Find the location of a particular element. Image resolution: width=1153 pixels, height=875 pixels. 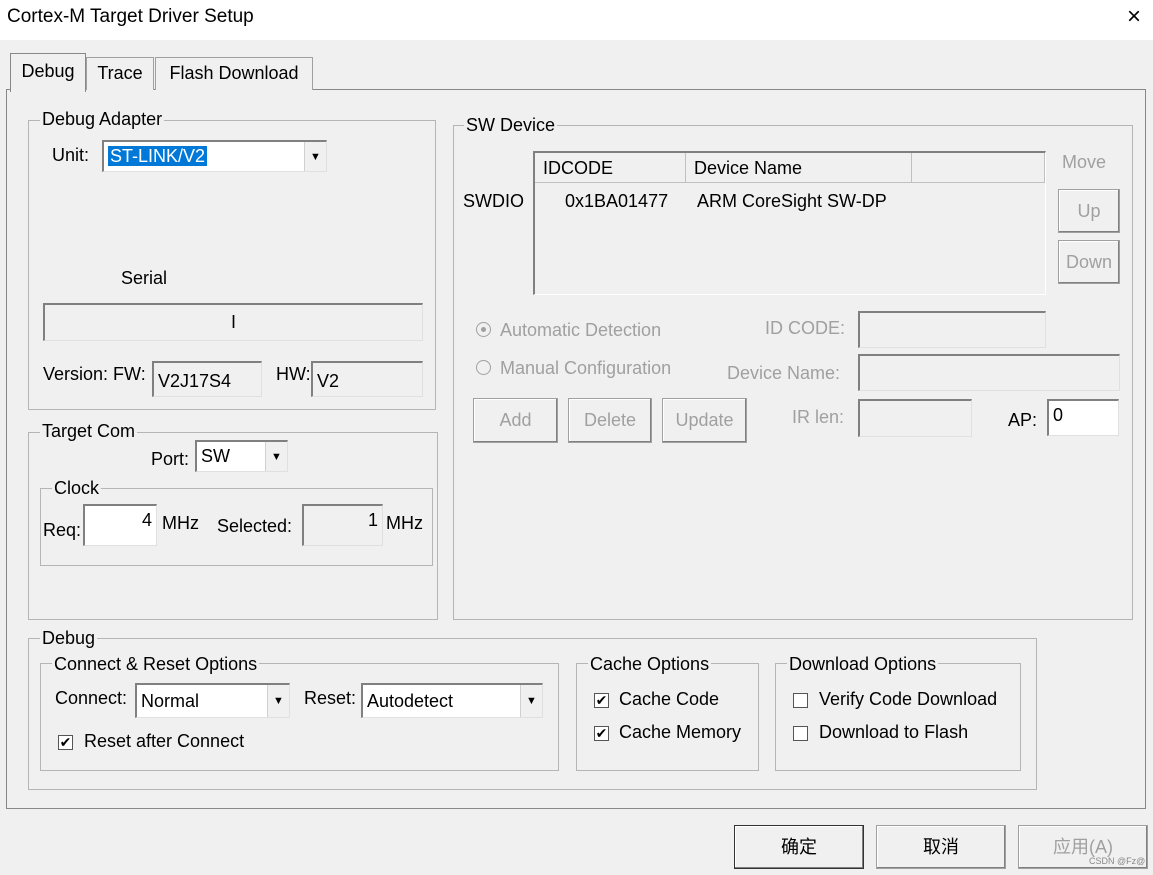

row-idcode: 0x1BA01477 is located at coordinates (616, 201).